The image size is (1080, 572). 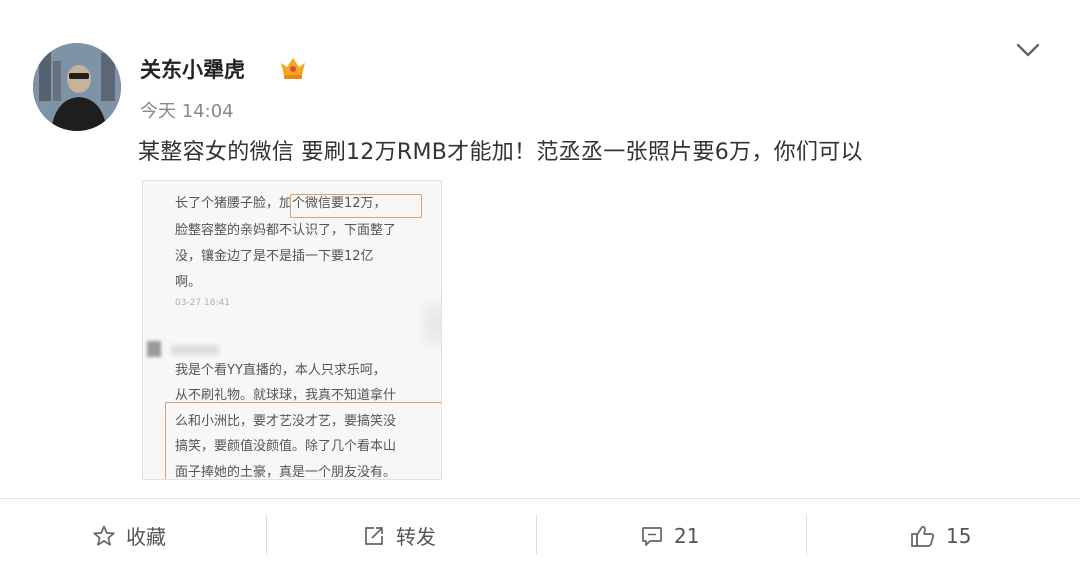 I want to click on like-button: 15, so click(x=940, y=535).